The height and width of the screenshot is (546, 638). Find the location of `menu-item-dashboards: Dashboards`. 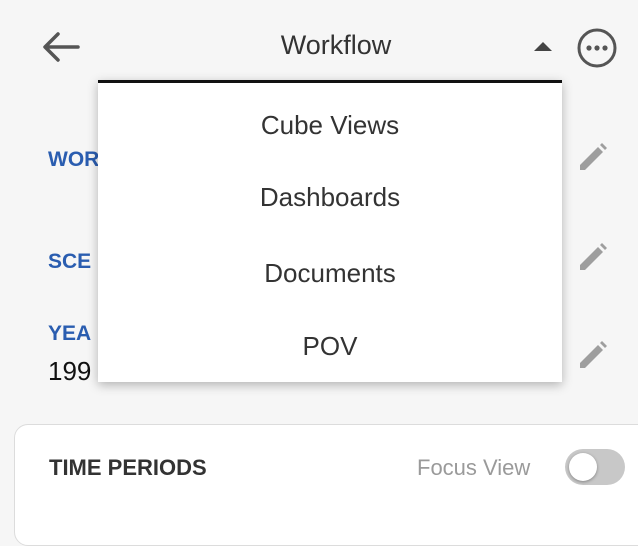

menu-item-dashboards: Dashboards is located at coordinates (330, 197).